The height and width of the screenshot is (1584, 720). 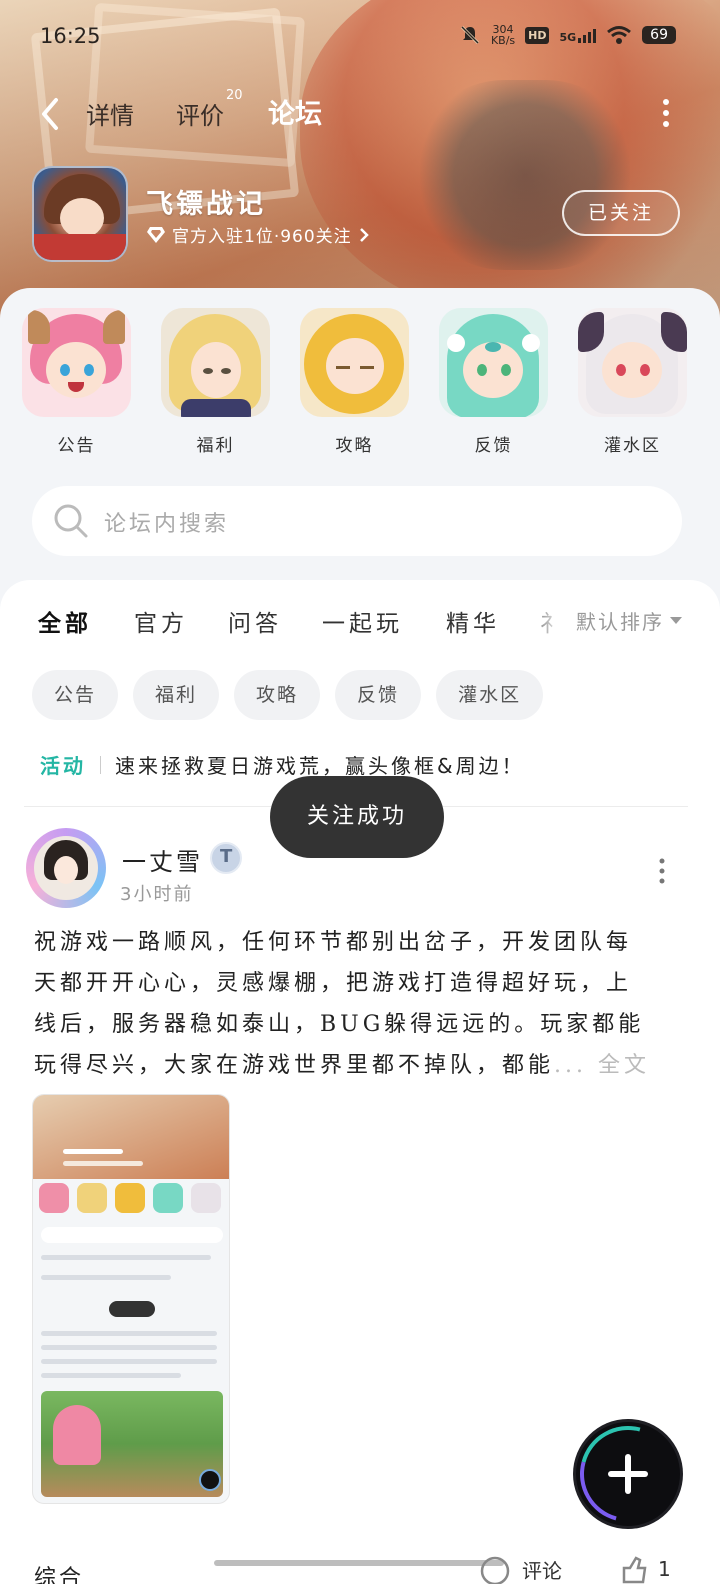 I want to click on tab-forum: 论坛, so click(x=295, y=111).